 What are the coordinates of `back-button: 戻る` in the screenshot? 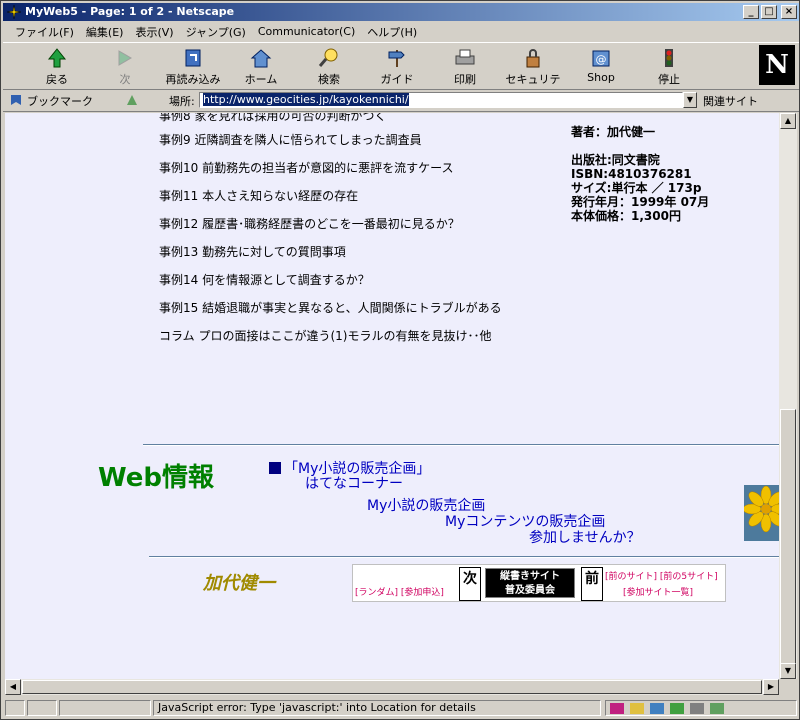 It's located at (57, 67).